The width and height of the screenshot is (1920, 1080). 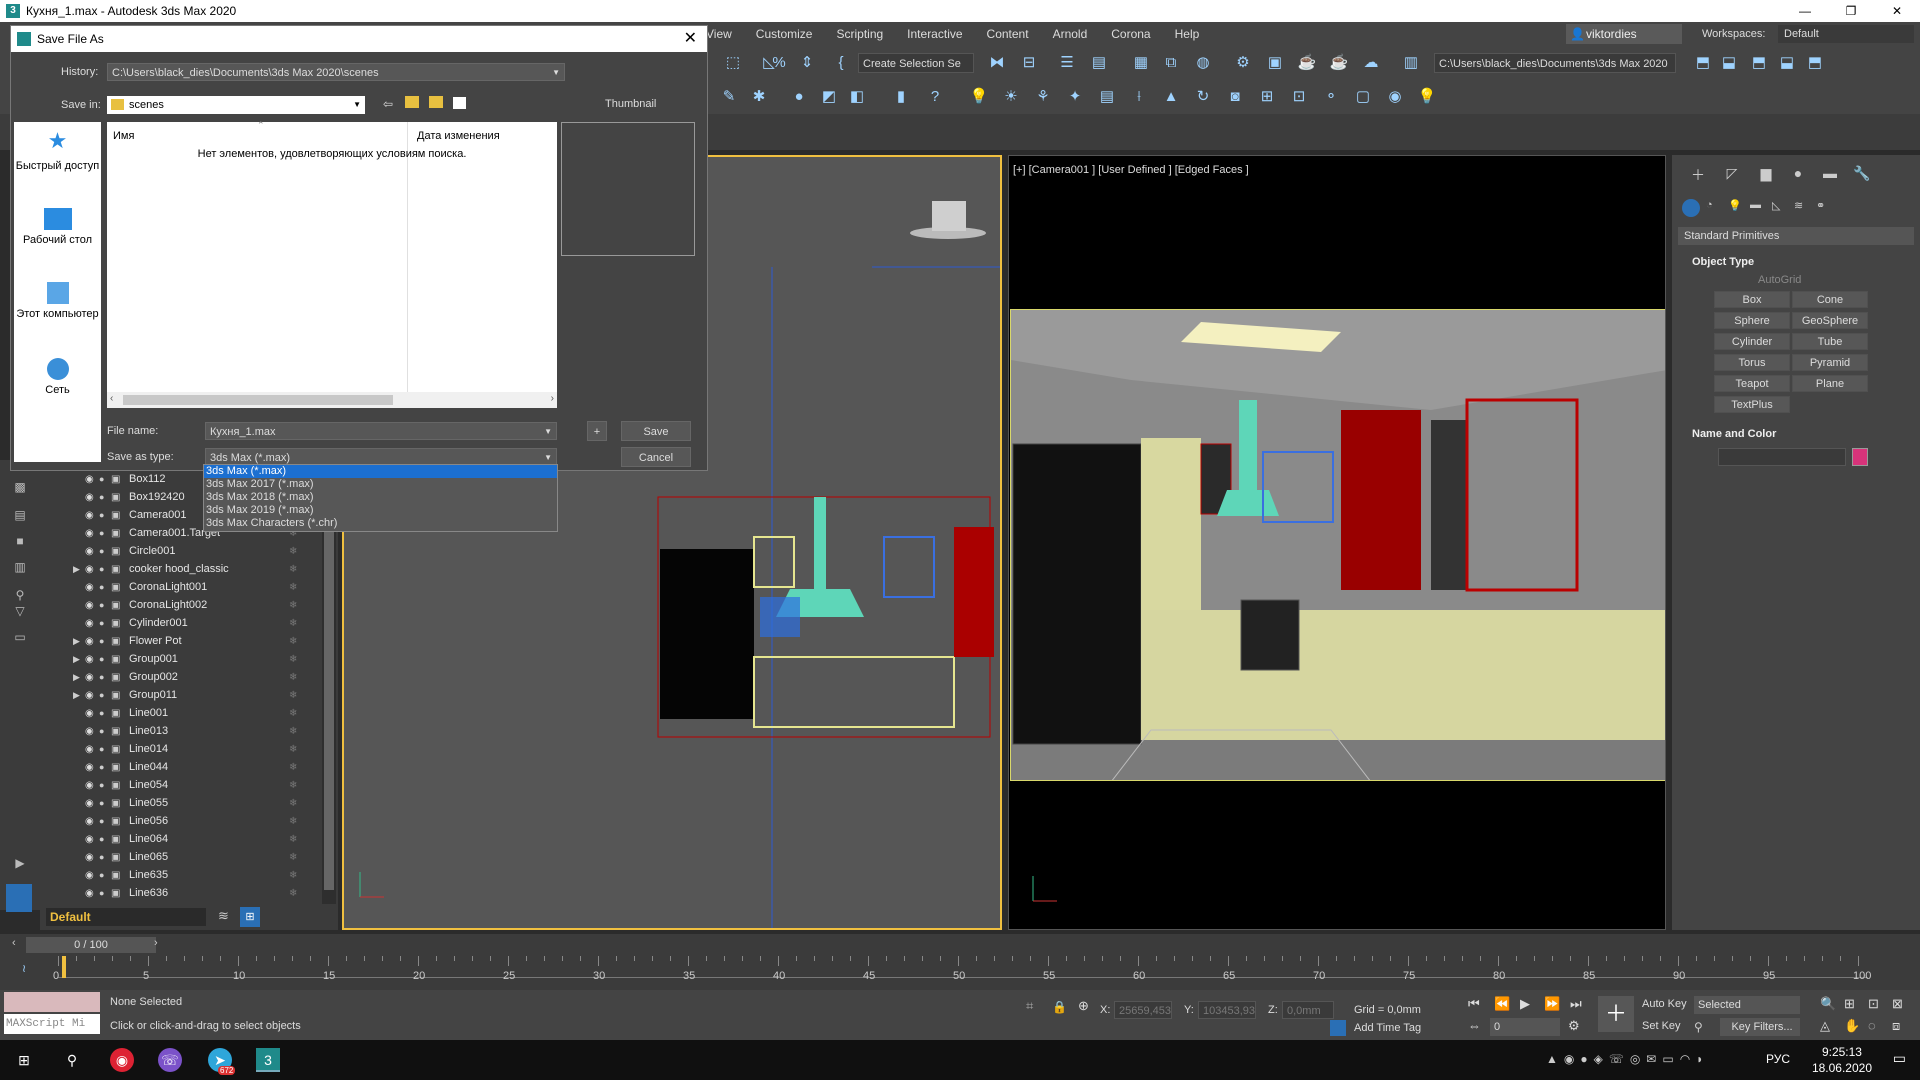 I want to click on primitive-button-torus: Torus, so click(x=1752, y=362).